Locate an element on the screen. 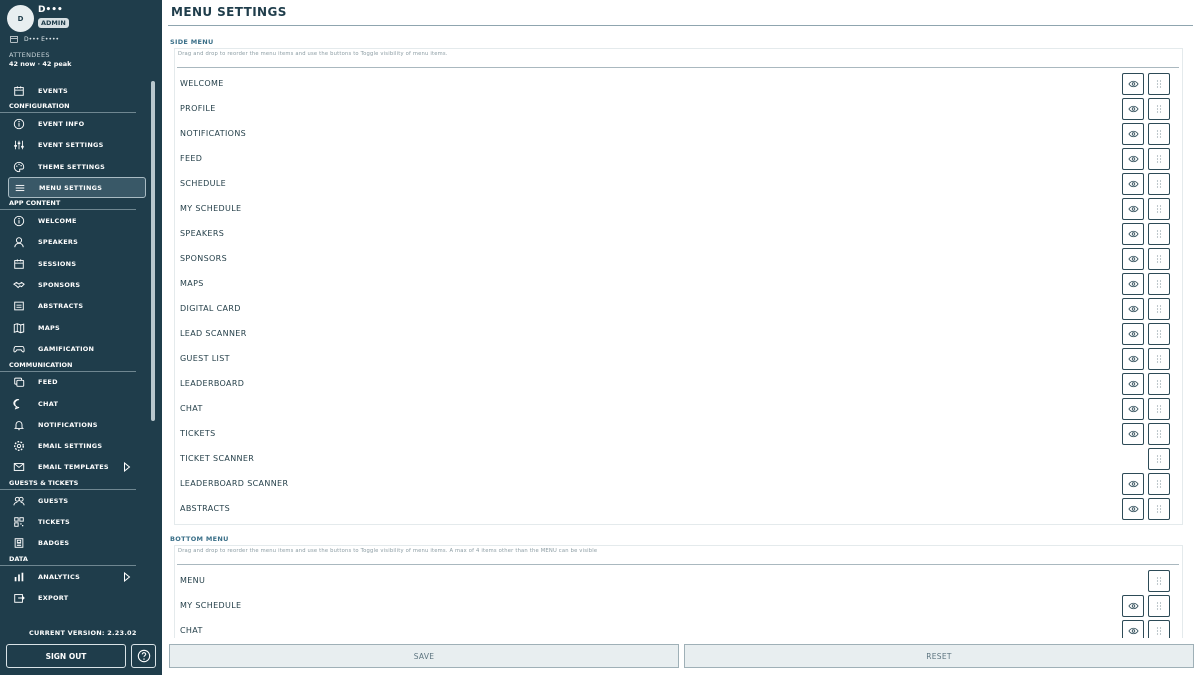 The width and height of the screenshot is (1200, 675). menu-item-row: MAPS is located at coordinates (679, 284).